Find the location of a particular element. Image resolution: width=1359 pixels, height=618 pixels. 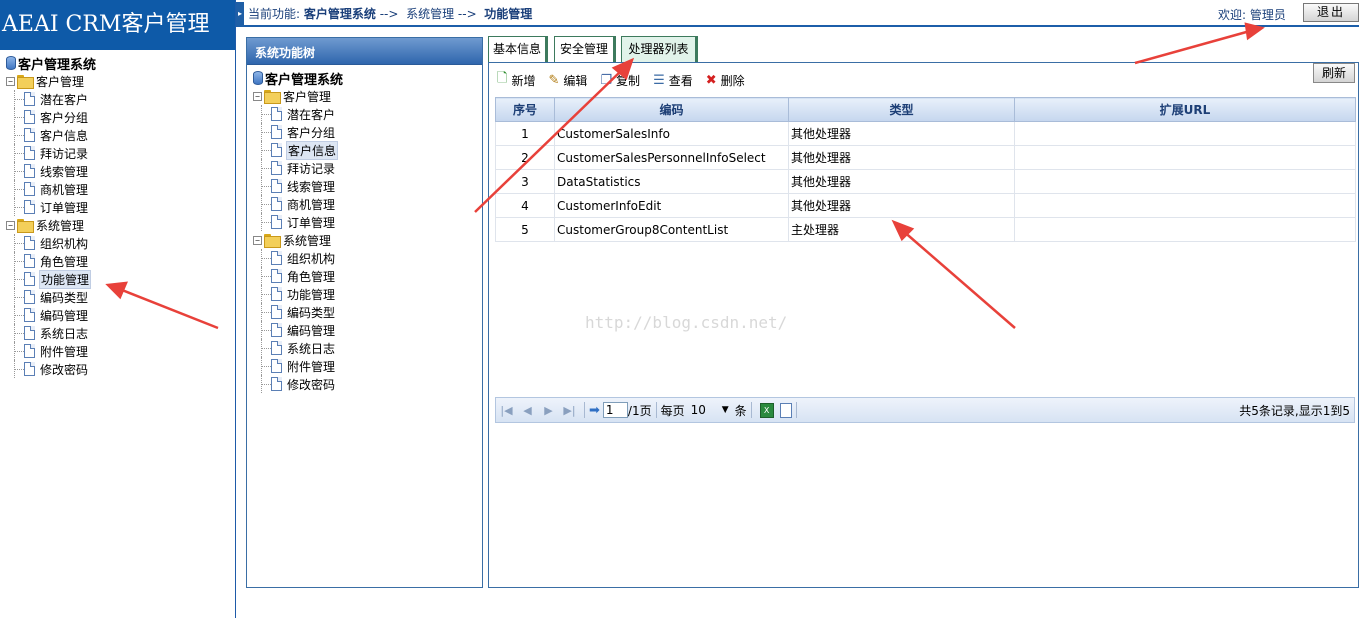

system-tree-title: 系统功能树 is located at coordinates (364, 51).